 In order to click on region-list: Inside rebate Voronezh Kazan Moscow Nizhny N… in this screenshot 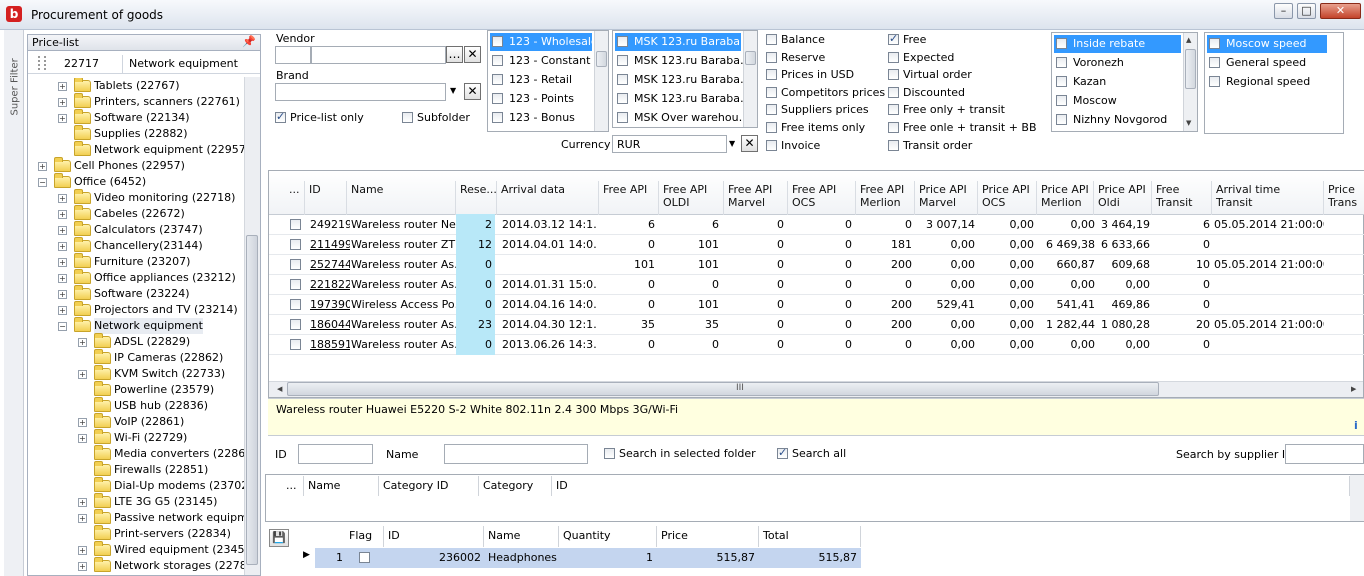, I will do `click(1124, 82)`.